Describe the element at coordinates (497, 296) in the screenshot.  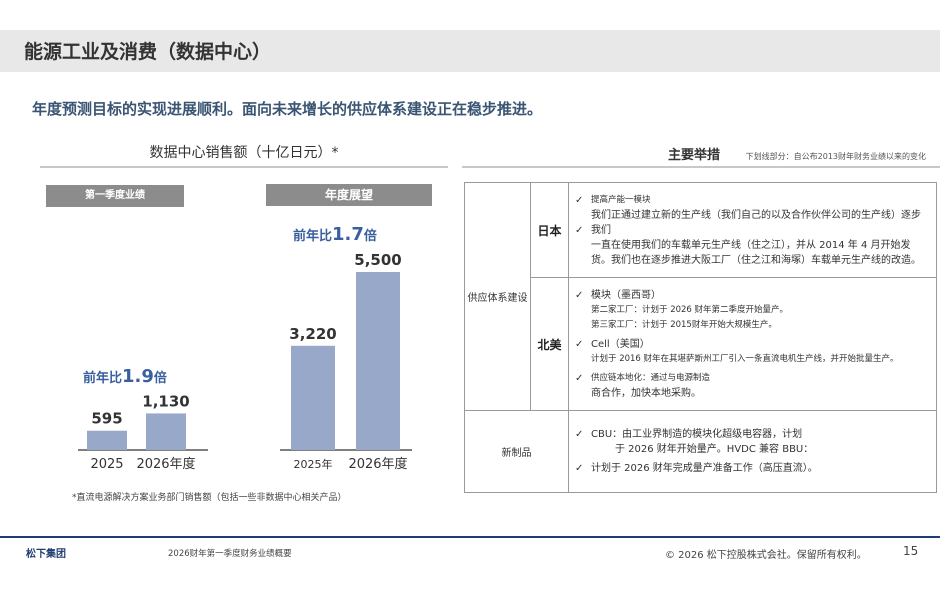
I see `category-supply-build: 供应体系建设` at that location.